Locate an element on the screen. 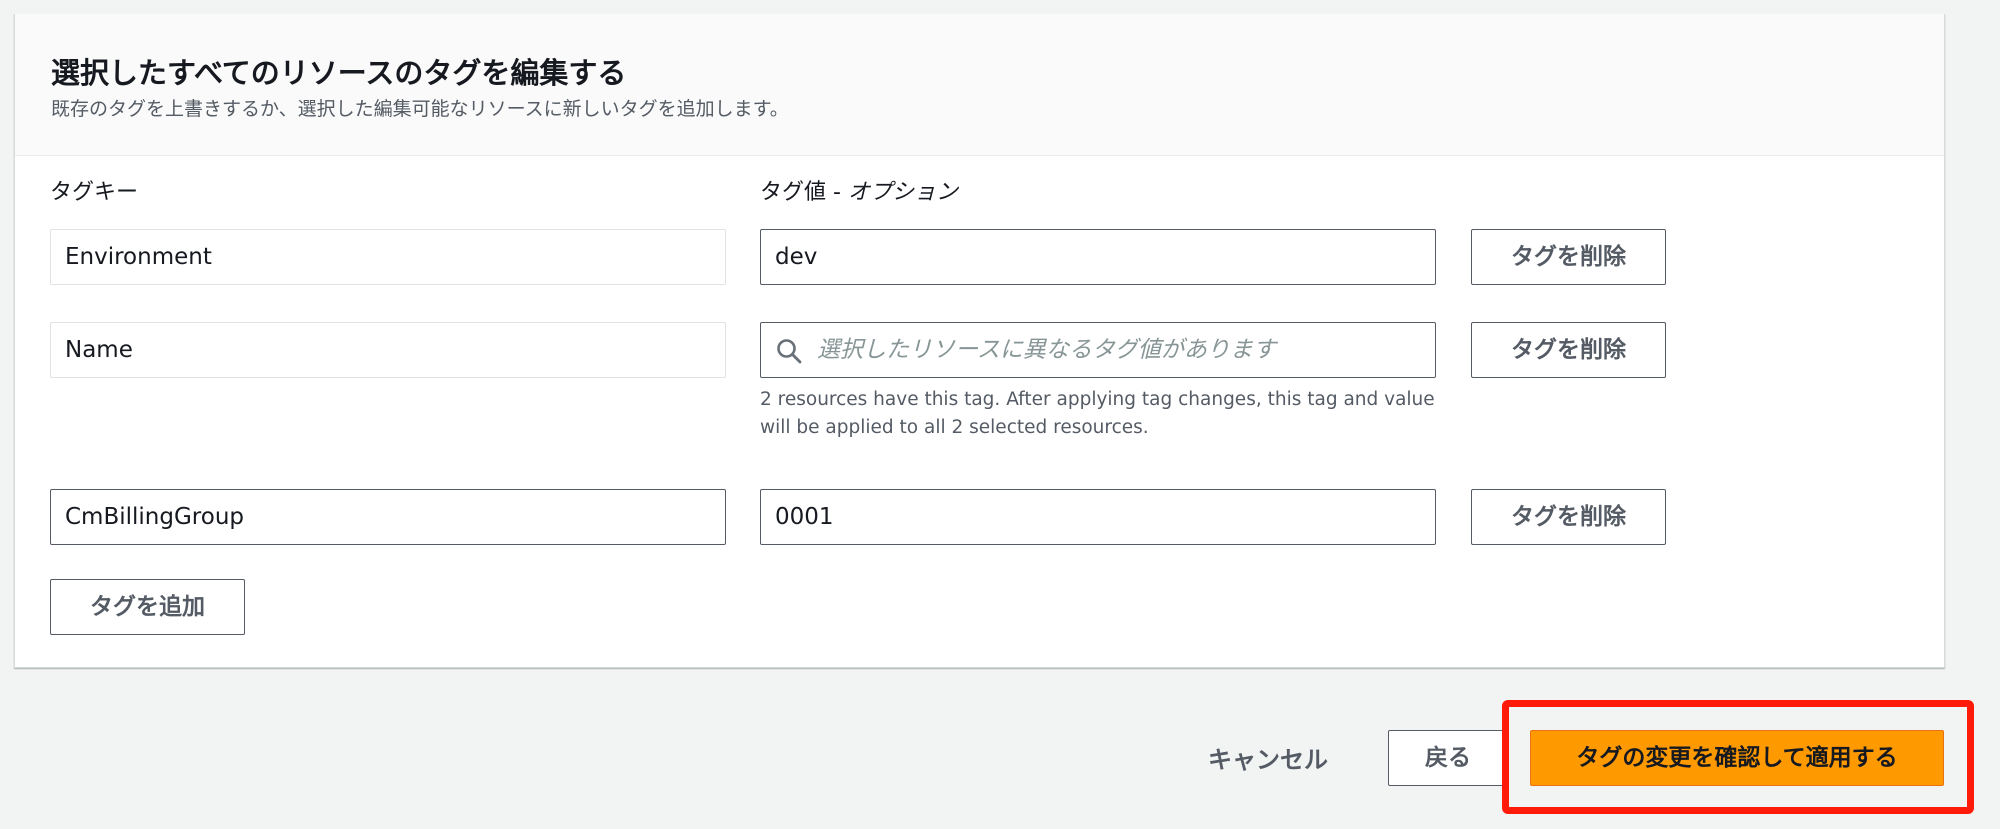  panel-description: 既存のタグを上書きするか、選択した編集可能なリソースに新しいタグを追加します。 is located at coordinates (420, 109).